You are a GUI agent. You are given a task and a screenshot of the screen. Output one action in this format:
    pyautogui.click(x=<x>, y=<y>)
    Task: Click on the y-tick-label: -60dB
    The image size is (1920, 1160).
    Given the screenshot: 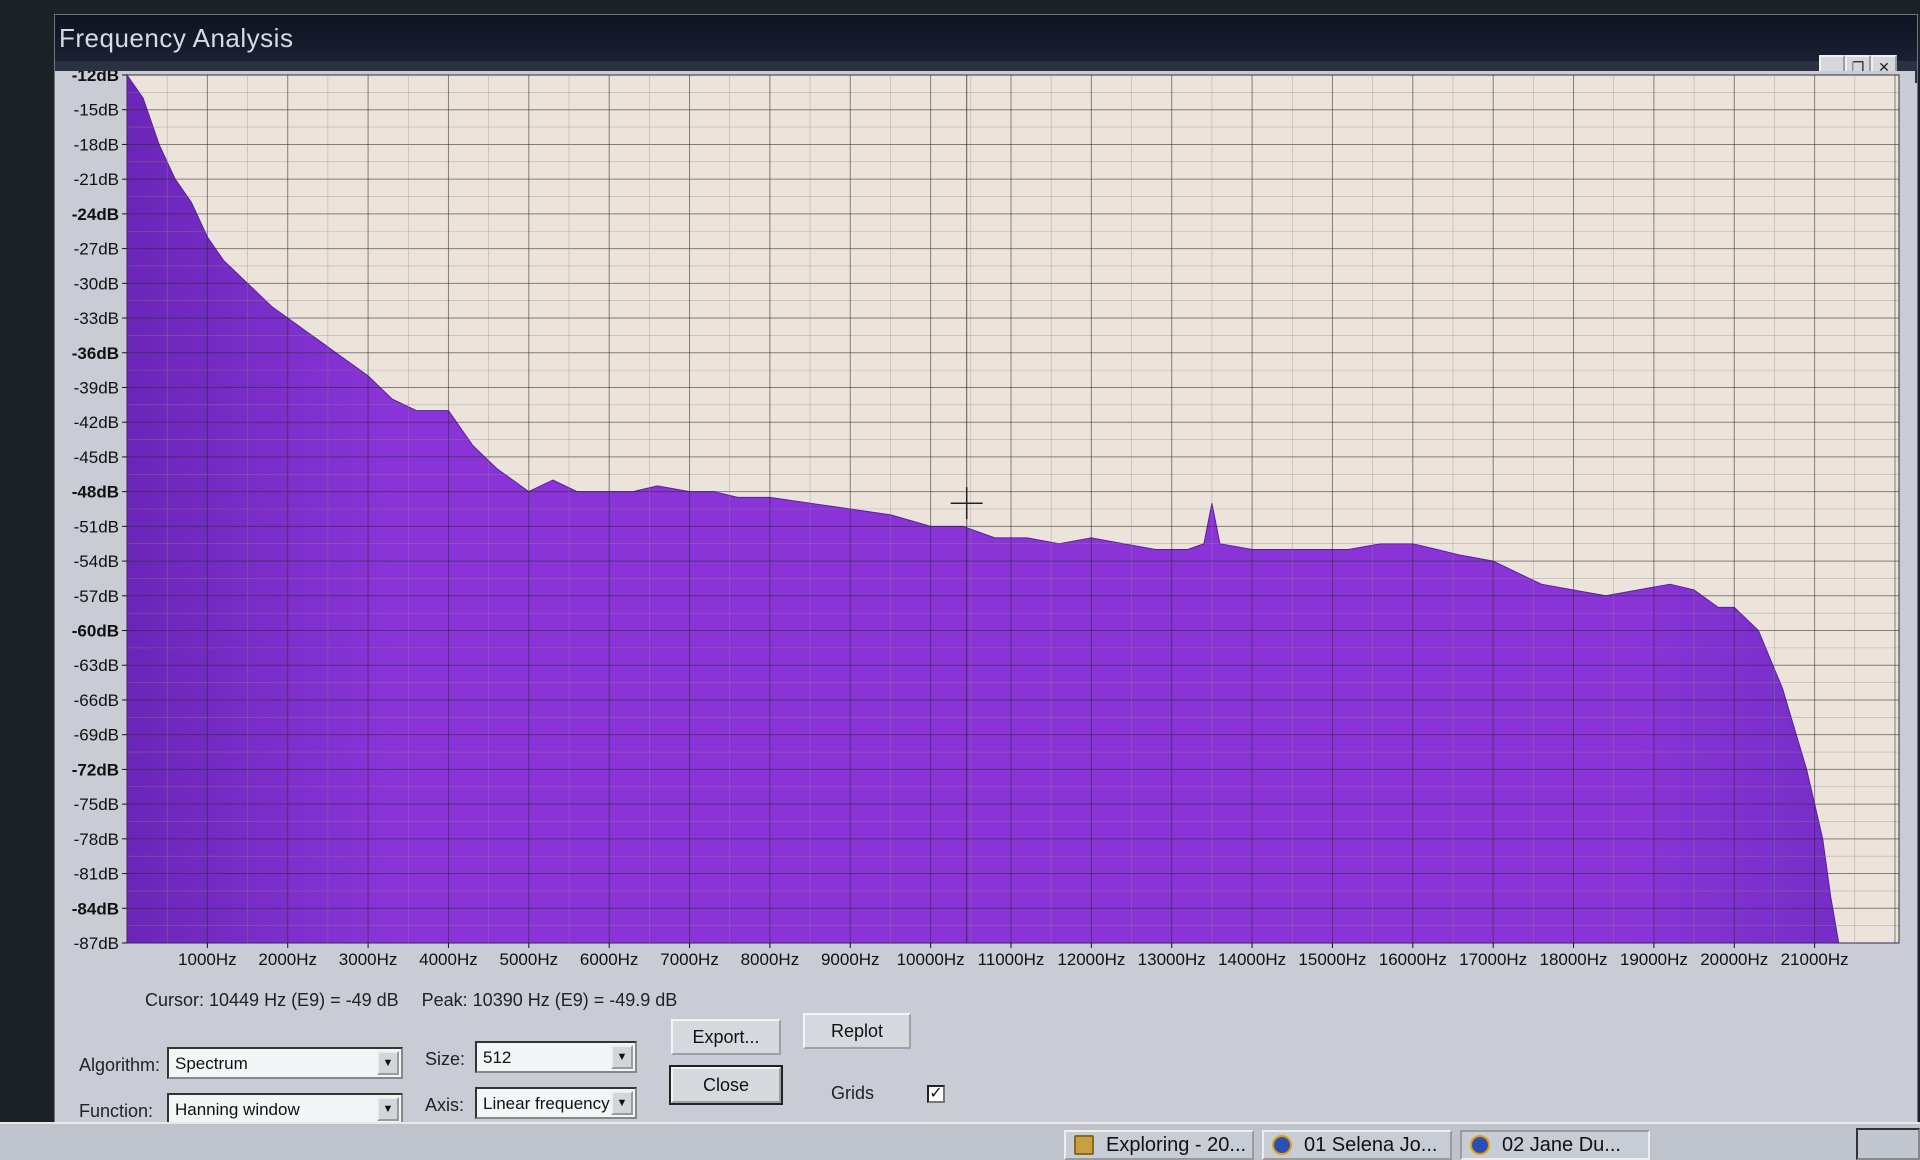 What is the action you would take?
    pyautogui.click(x=95, y=631)
    